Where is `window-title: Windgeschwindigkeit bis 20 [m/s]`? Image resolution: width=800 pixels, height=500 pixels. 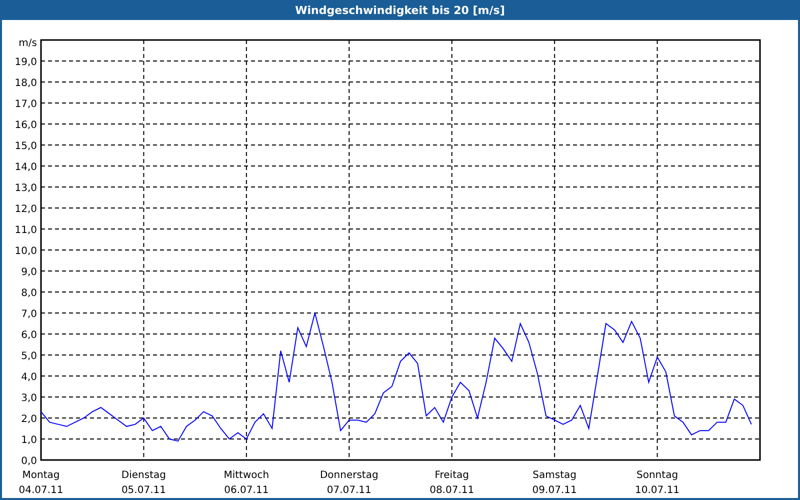
window-title: Windgeschwindigkeit bis 20 [m/s] is located at coordinates (400, 10).